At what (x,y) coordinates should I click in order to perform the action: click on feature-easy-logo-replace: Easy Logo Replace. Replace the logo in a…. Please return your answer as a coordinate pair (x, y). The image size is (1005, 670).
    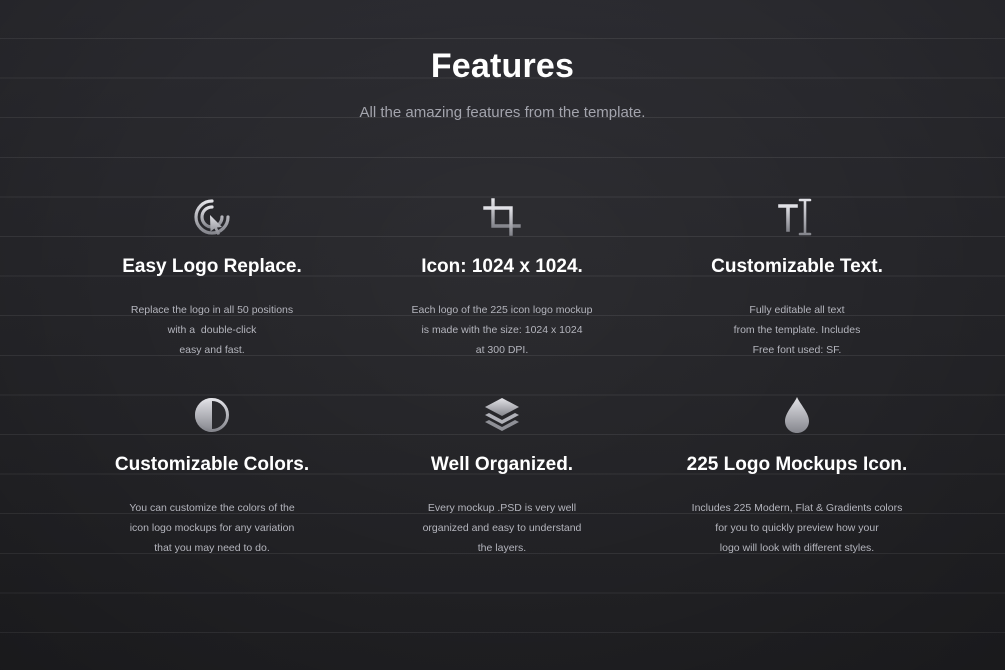
    Looking at the image, I should click on (212, 278).